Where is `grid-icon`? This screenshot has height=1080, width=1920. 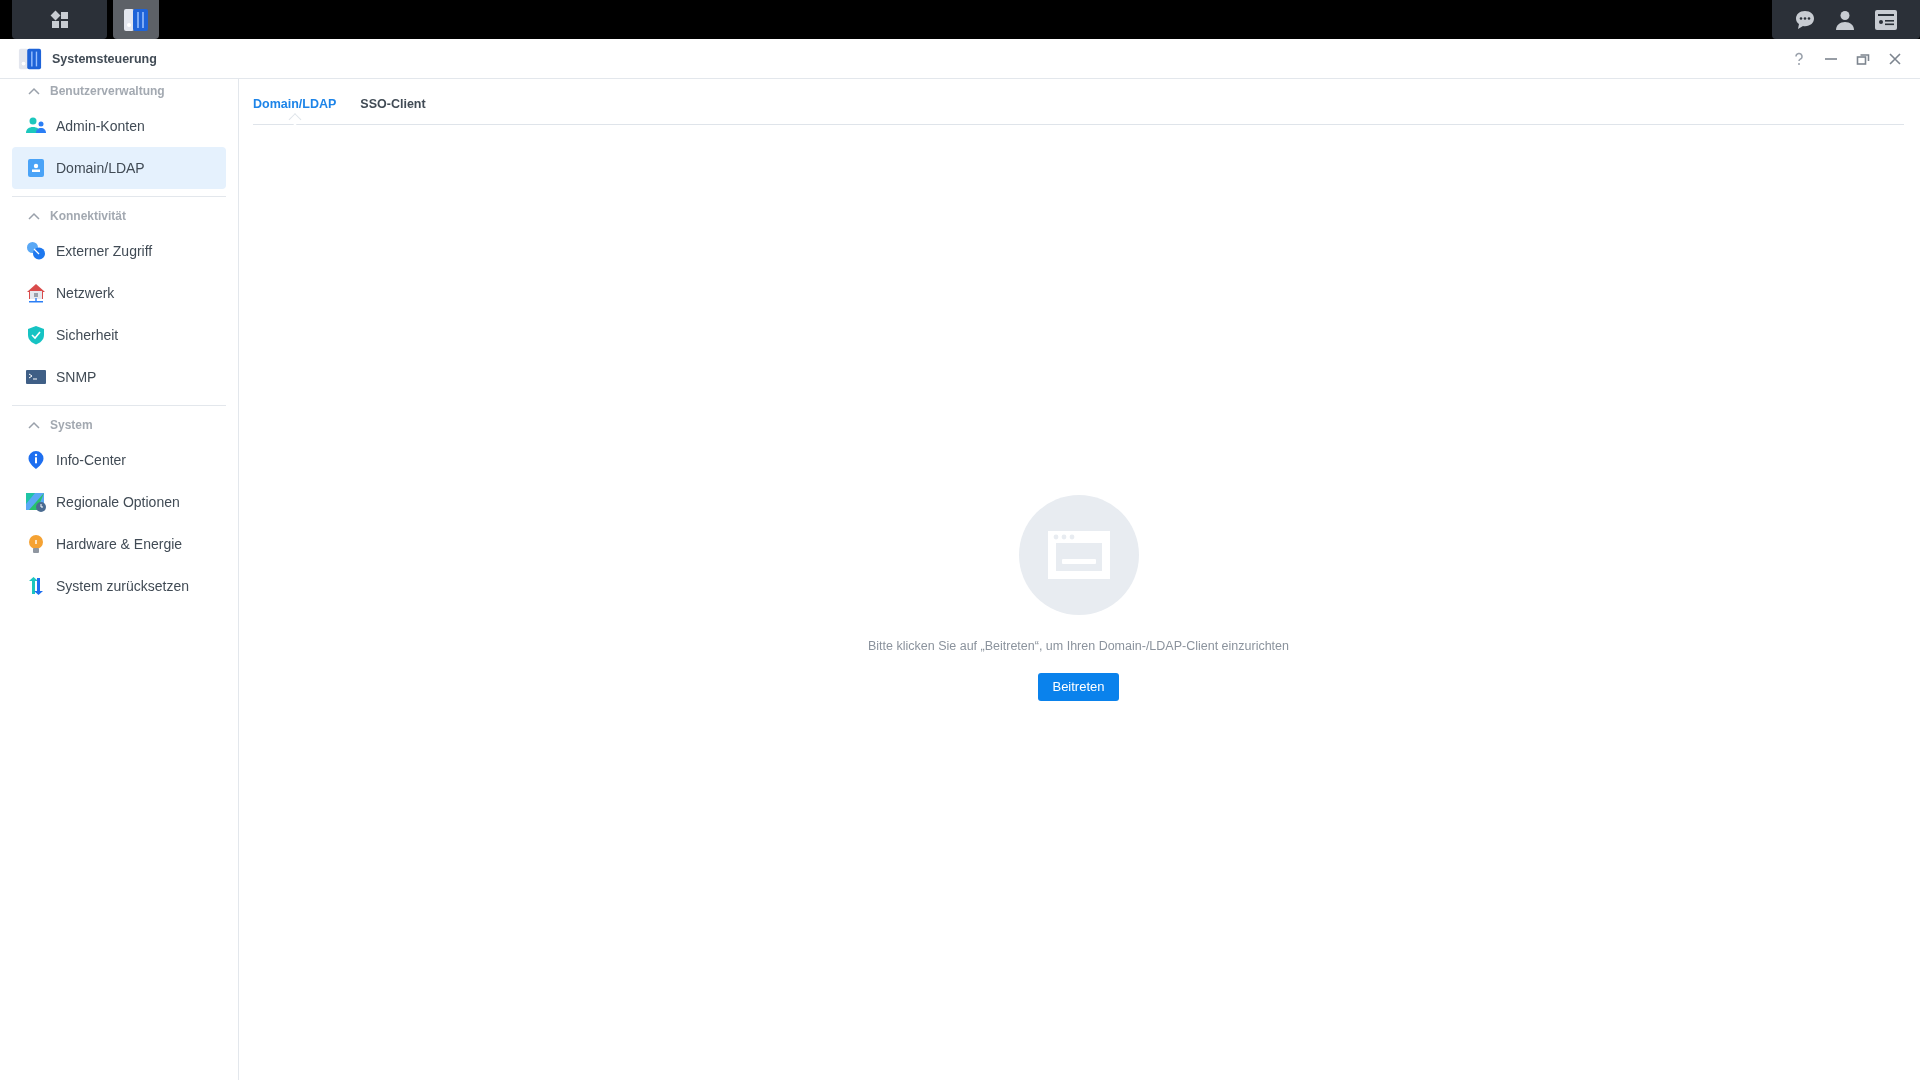
grid-icon is located at coordinates (59, 19).